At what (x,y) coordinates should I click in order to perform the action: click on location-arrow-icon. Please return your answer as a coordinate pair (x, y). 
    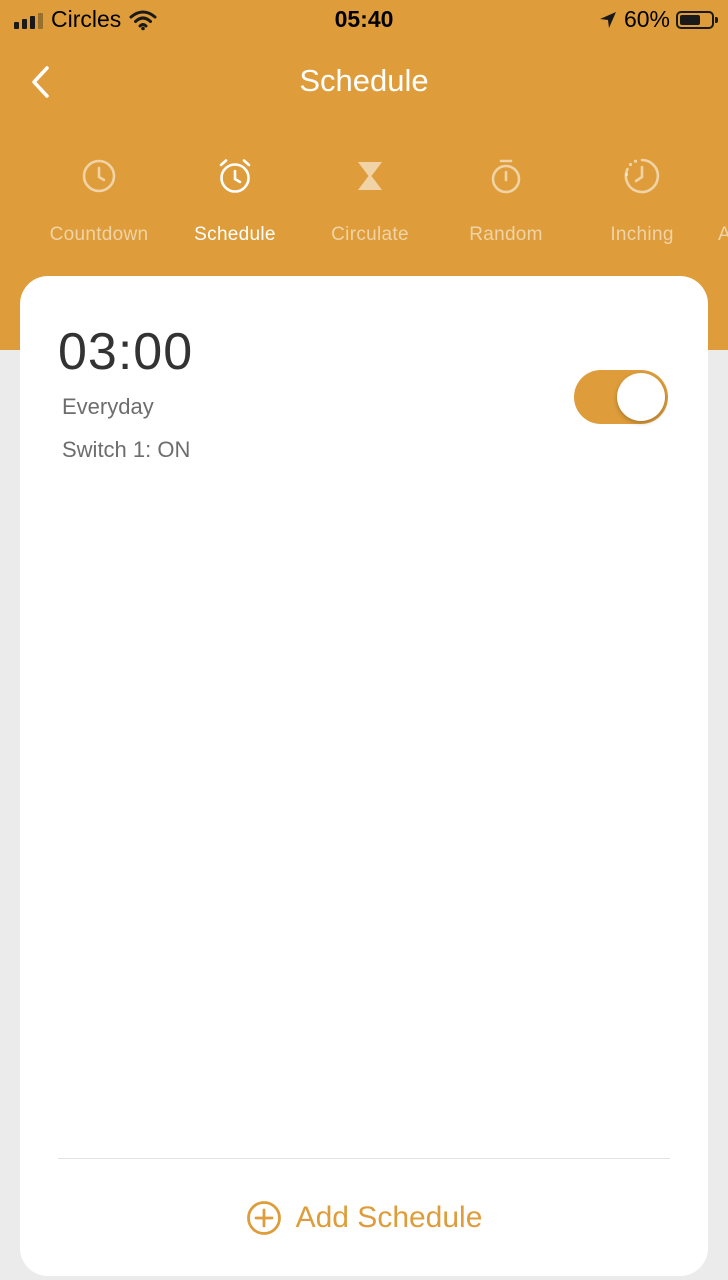
    Looking at the image, I should click on (607, 19).